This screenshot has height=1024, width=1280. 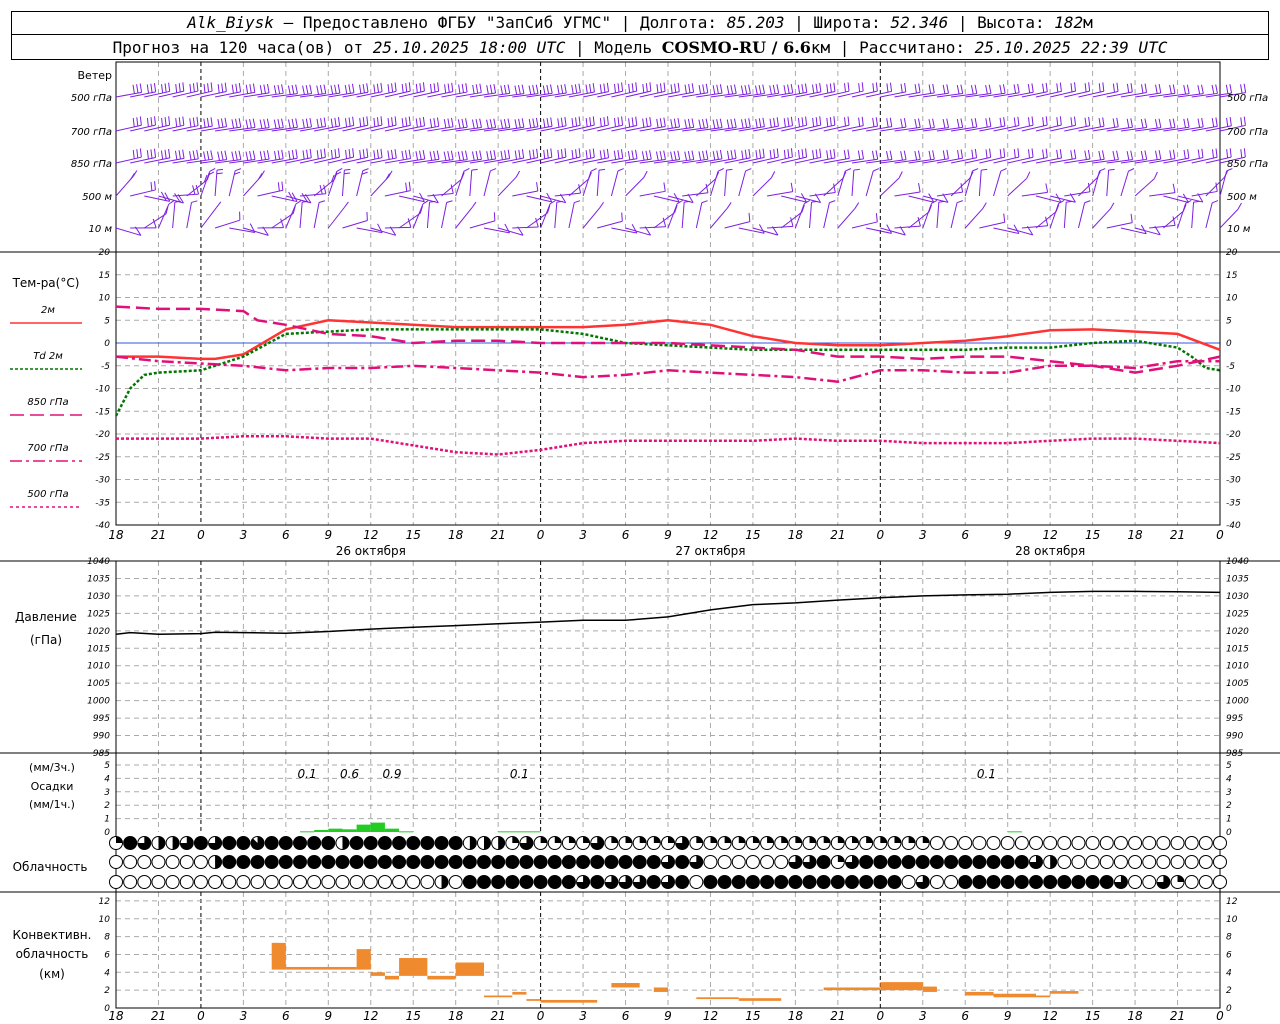 I want to click on precip-bar, so click(x=392, y=830).